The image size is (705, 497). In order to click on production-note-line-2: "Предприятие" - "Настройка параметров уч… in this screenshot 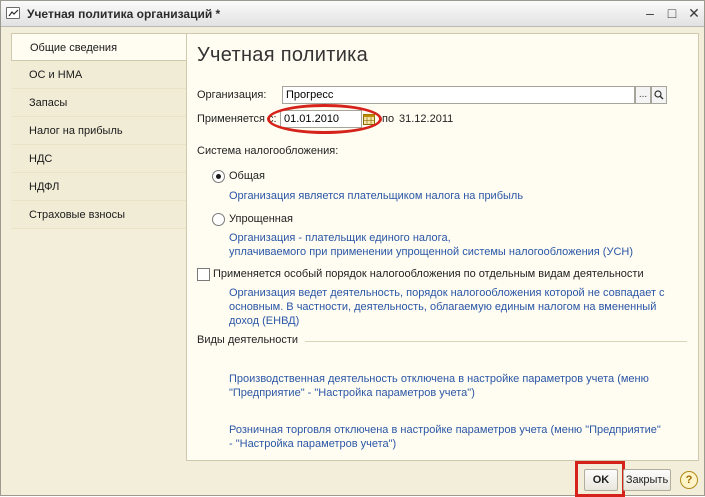, I will do `click(352, 393)`.